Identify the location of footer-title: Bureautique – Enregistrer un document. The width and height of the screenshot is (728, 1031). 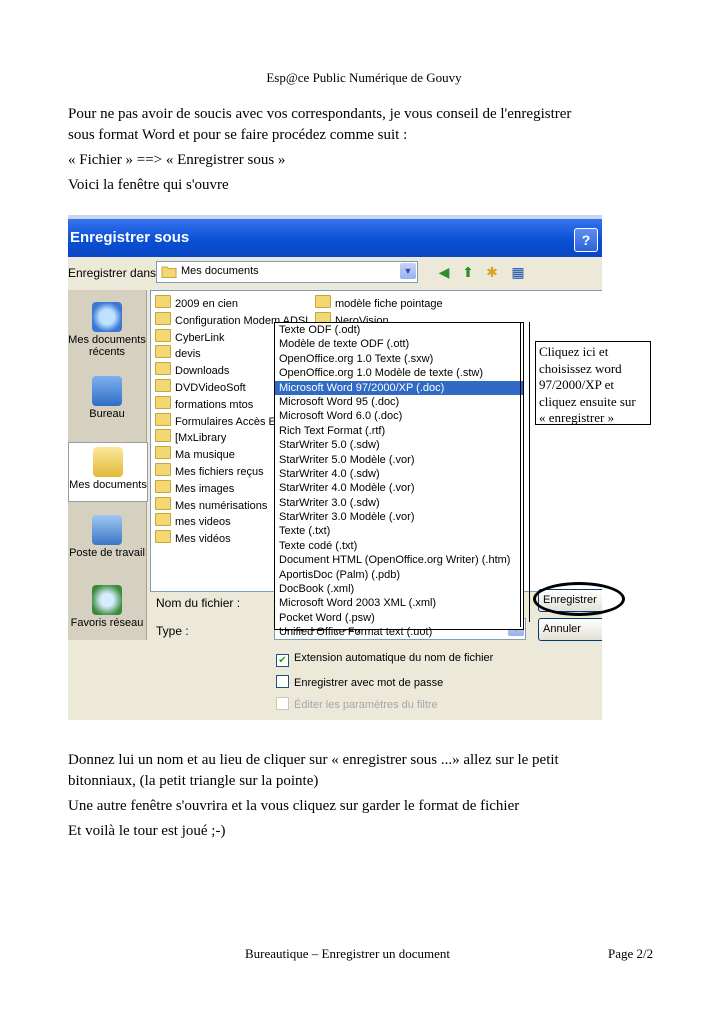
(348, 953).